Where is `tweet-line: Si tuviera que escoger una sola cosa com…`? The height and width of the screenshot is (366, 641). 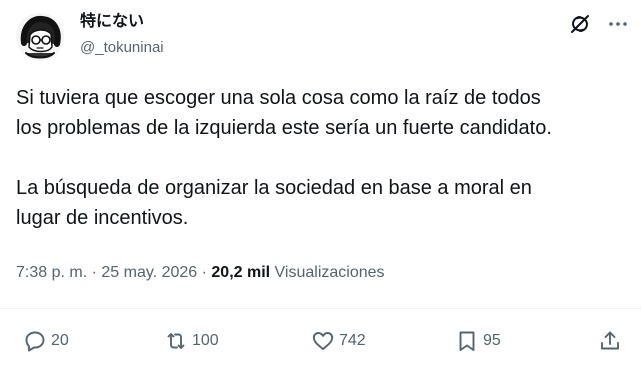
tweet-line: Si tuviera que escoger una sola cosa com… is located at coordinates (278, 98).